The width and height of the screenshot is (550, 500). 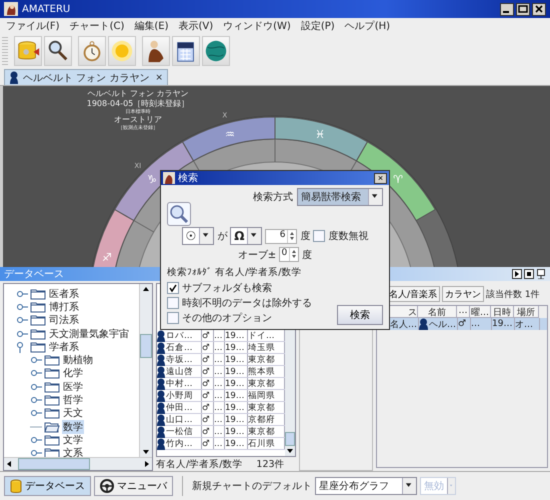 I want to click on close-icon, so click(x=539, y=9).